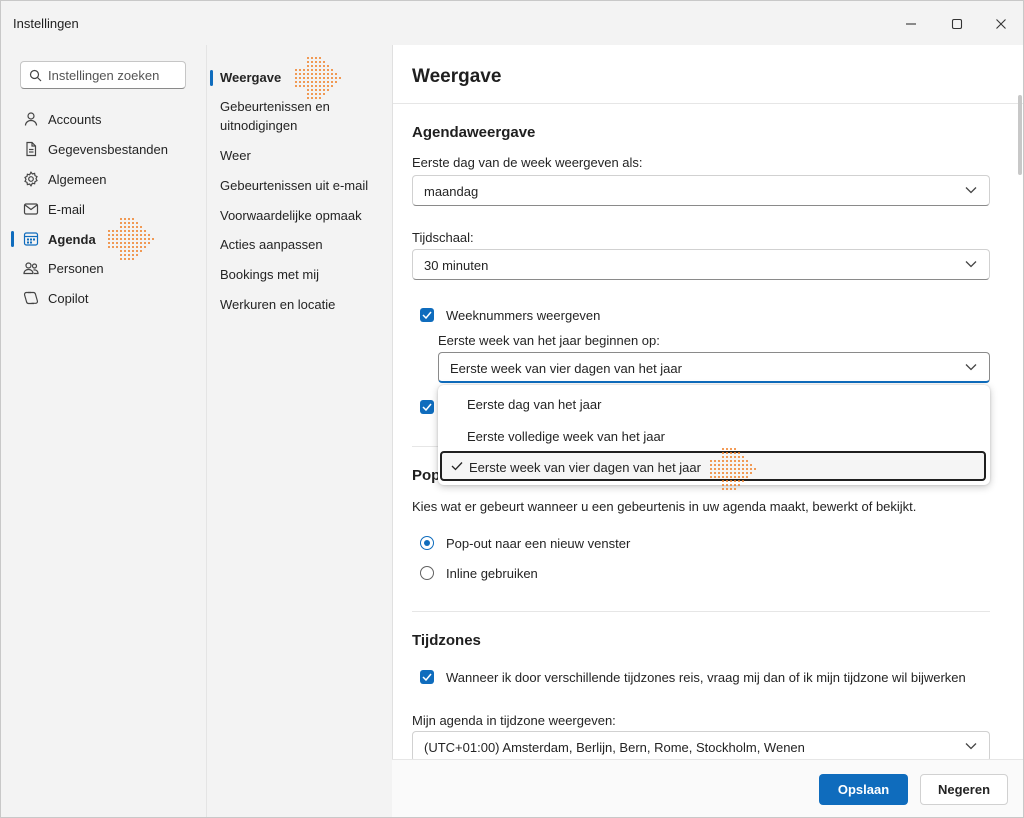  I want to click on nav-item-people: Personen, so click(108, 268).